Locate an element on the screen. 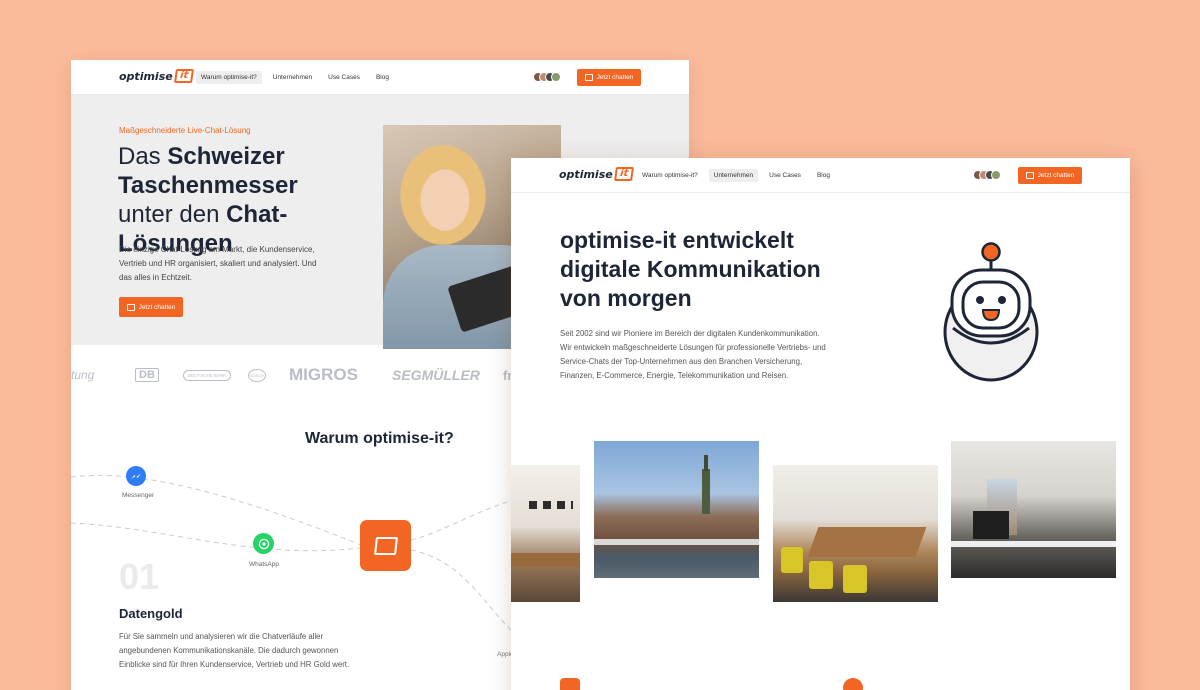 This screenshot has height=690, width=1200. front-logo: optimise it is located at coordinates (596, 174).